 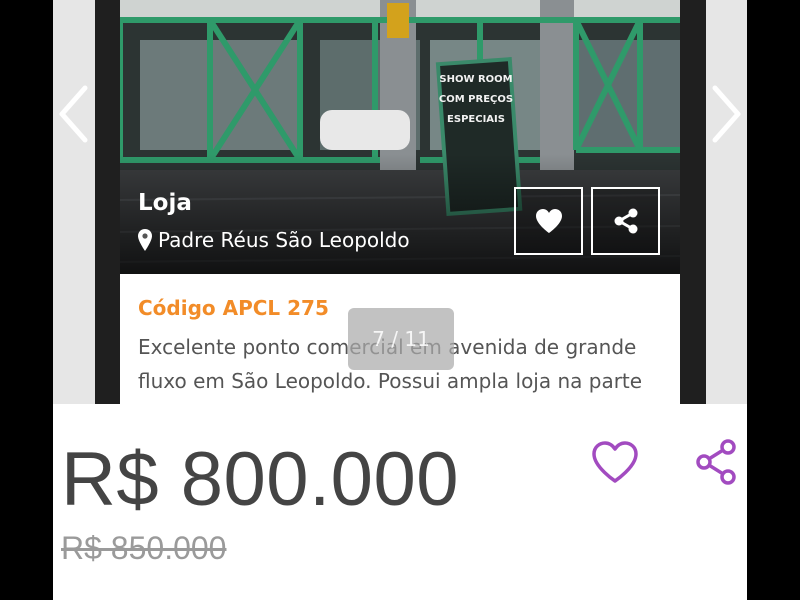 What do you see at coordinates (475, 79) in the screenshot?
I see `sign-line-1: SHOW ROOM` at bounding box center [475, 79].